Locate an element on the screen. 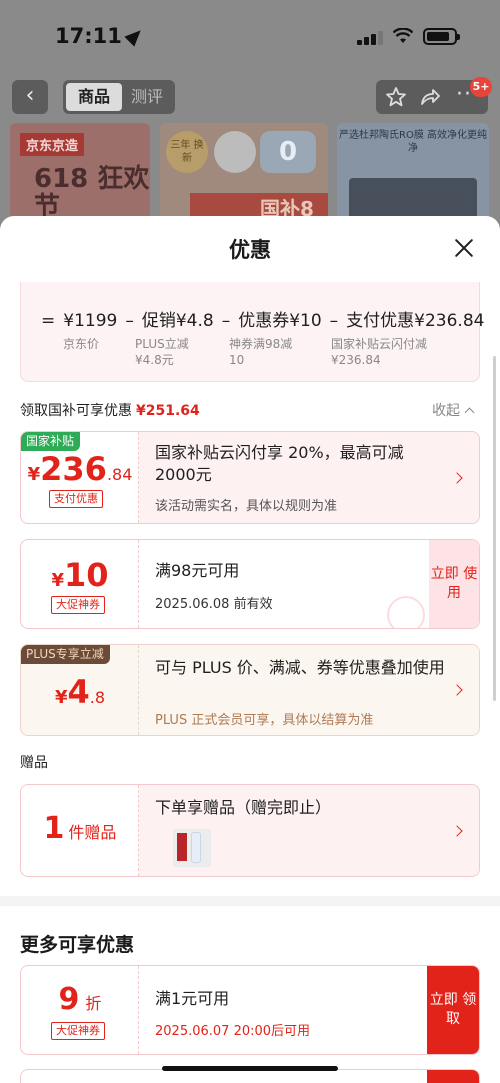  back-button: ‹ is located at coordinates (30, 97).